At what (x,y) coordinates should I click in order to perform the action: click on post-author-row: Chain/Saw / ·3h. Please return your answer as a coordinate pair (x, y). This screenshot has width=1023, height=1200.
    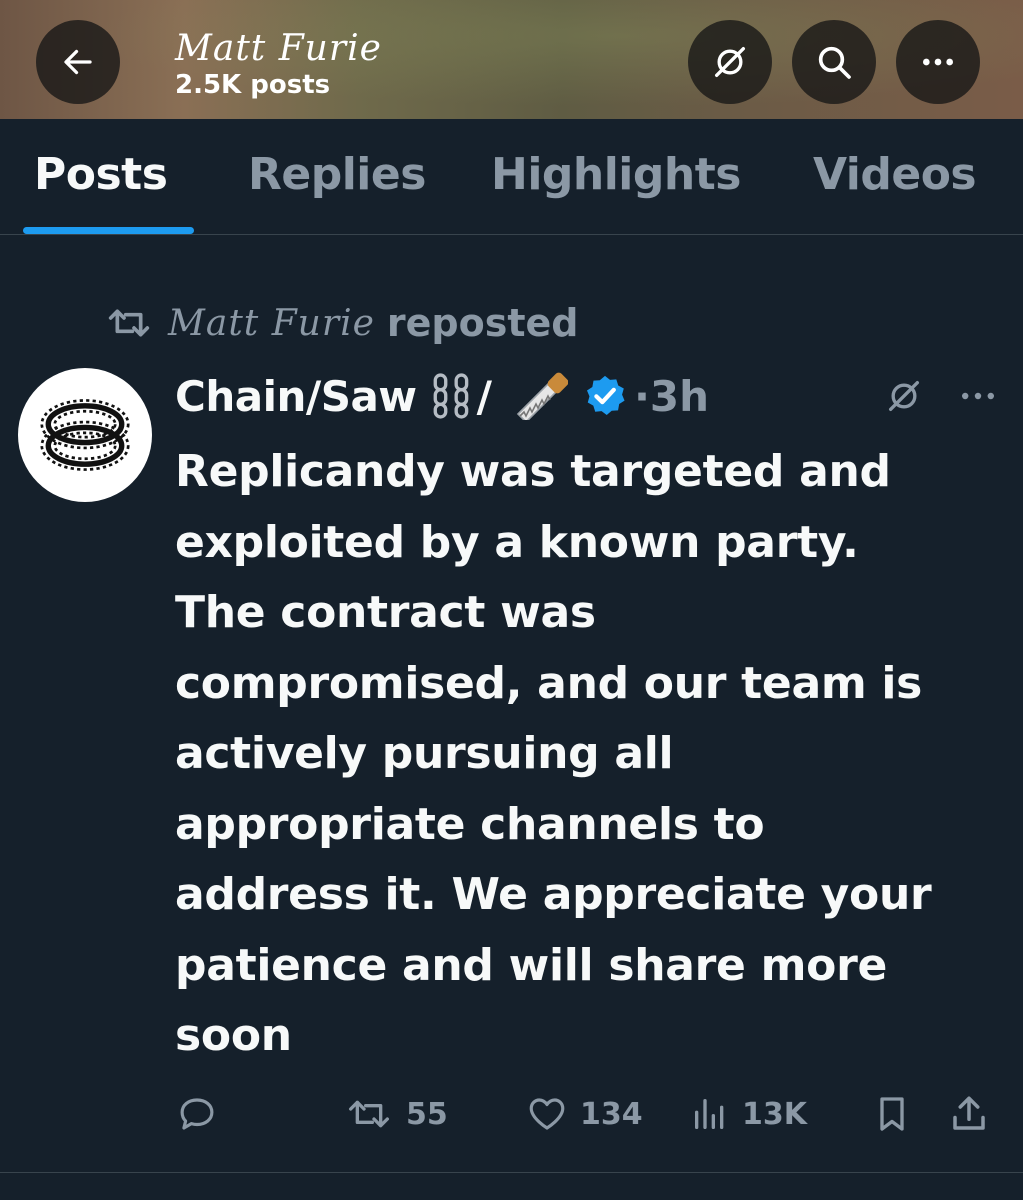
    Looking at the image, I should click on (442, 396).